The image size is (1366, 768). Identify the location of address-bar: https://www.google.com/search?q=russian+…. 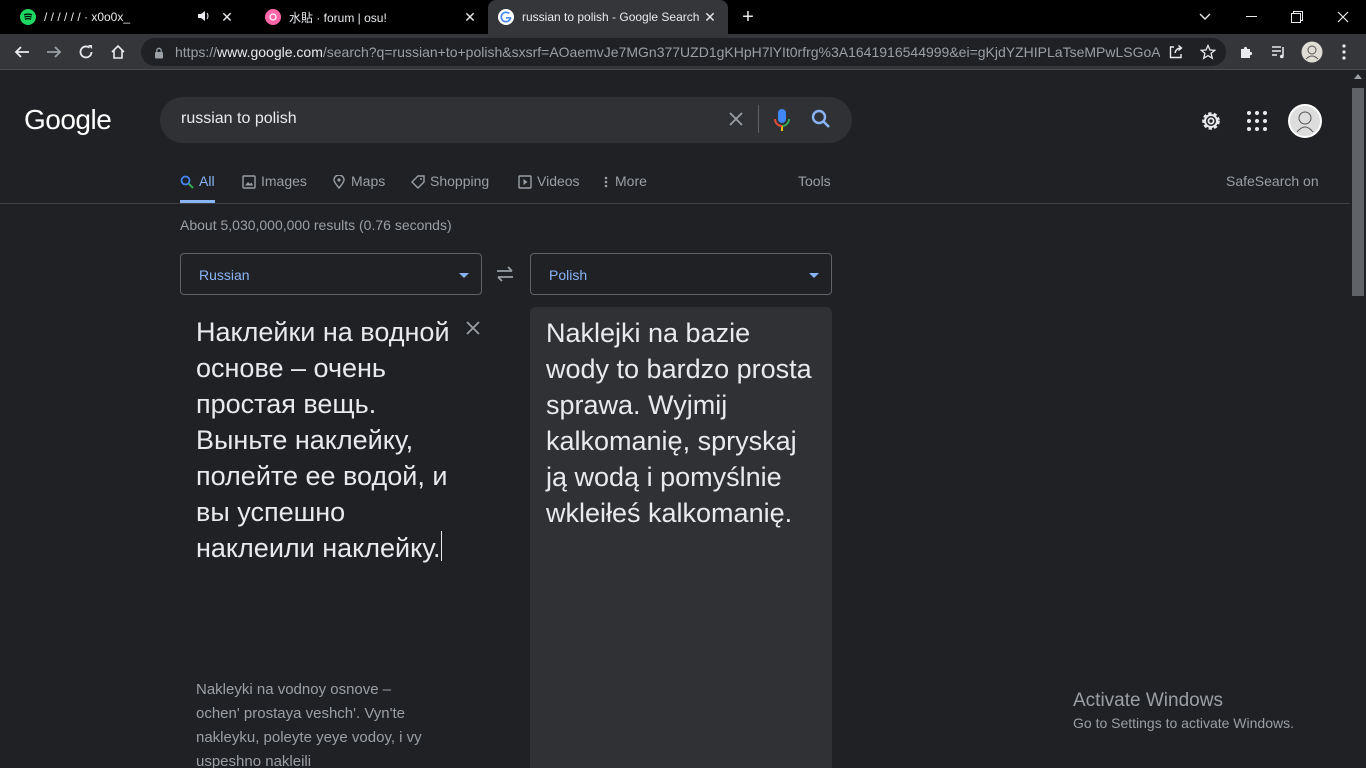
(683, 52).